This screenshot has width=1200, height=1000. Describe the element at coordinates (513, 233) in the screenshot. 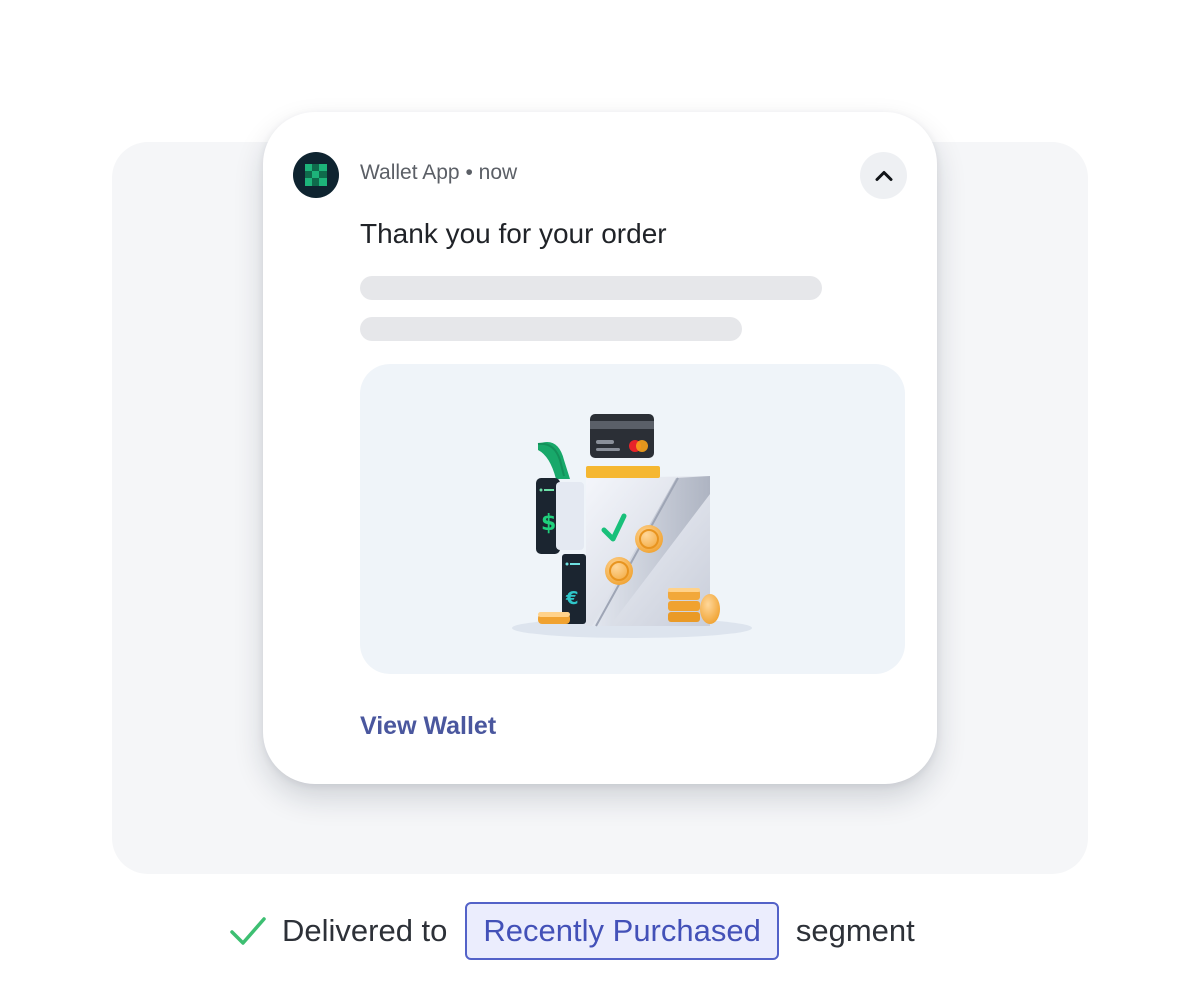

I see `notification-title: Thank you for your order` at that location.